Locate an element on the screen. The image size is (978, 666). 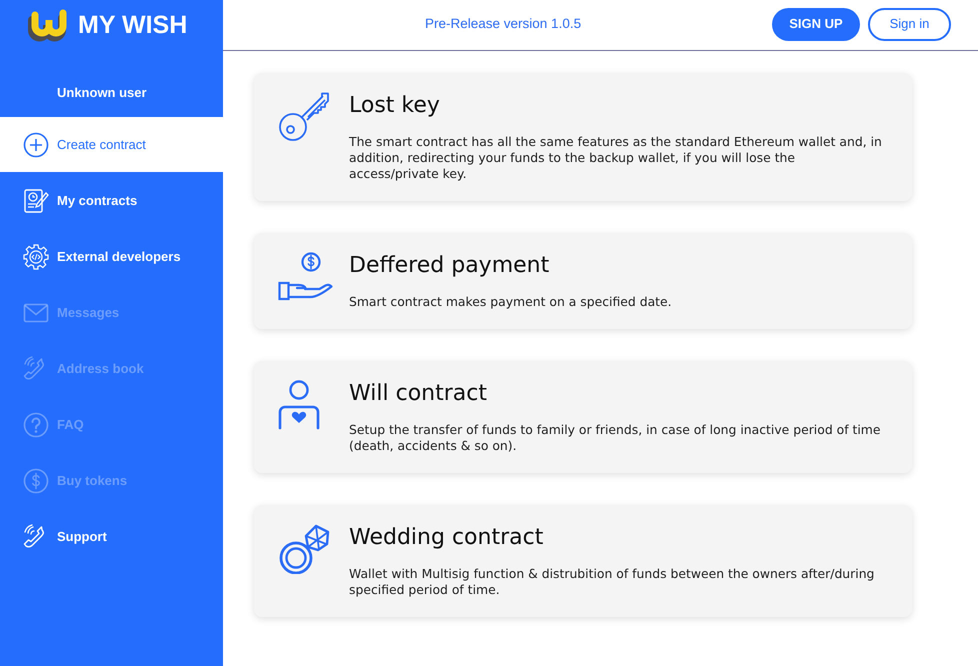
contract-card: Will contract Setup the transfer of funds to family or friends, in case of long inactive period of time (death, accidents & so on). is located at coordinates (583, 417).